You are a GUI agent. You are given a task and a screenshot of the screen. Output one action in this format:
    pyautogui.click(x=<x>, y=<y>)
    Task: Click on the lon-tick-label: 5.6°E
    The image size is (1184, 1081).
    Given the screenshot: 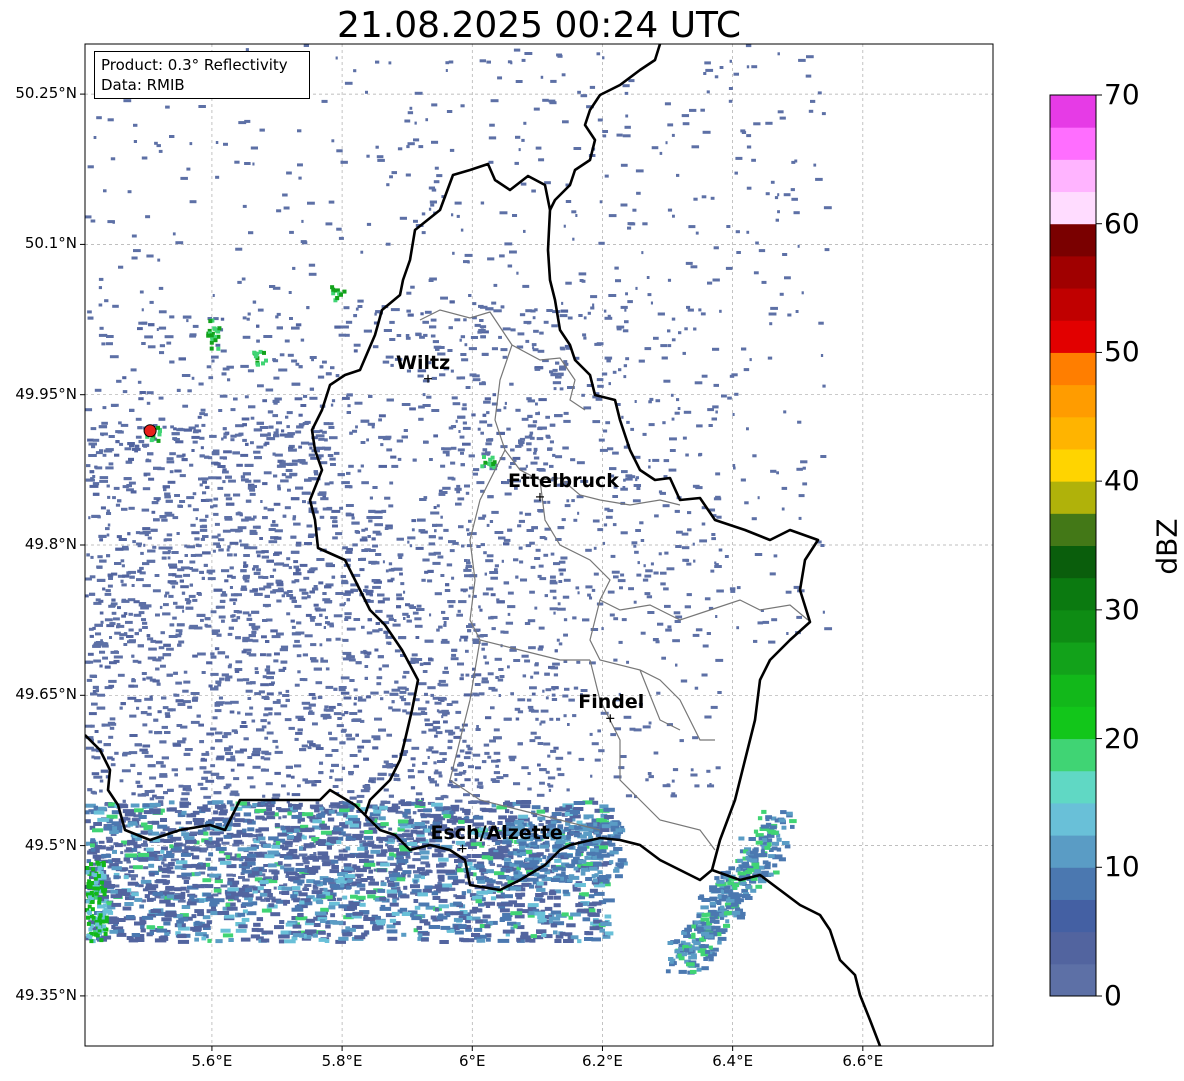 What is the action you would take?
    pyautogui.click(x=212, y=1061)
    